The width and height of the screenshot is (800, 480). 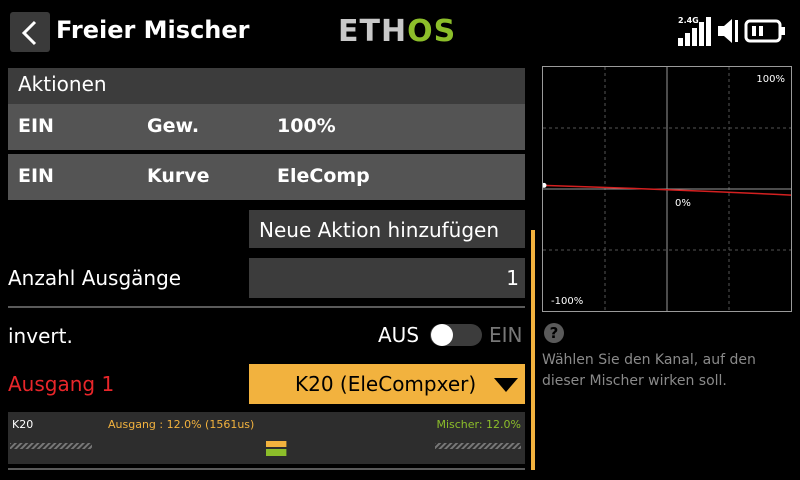 I want to click on toggle-off-label: AUS, so click(x=399, y=335).